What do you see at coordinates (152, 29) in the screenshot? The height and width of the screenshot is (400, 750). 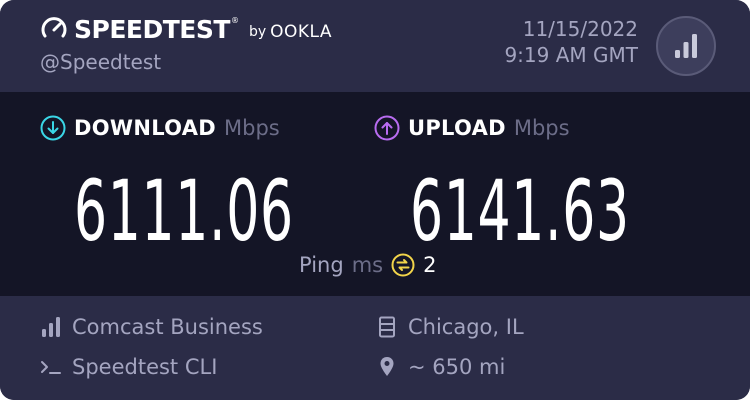 I see `brand-name: SPEEDTEST` at bounding box center [152, 29].